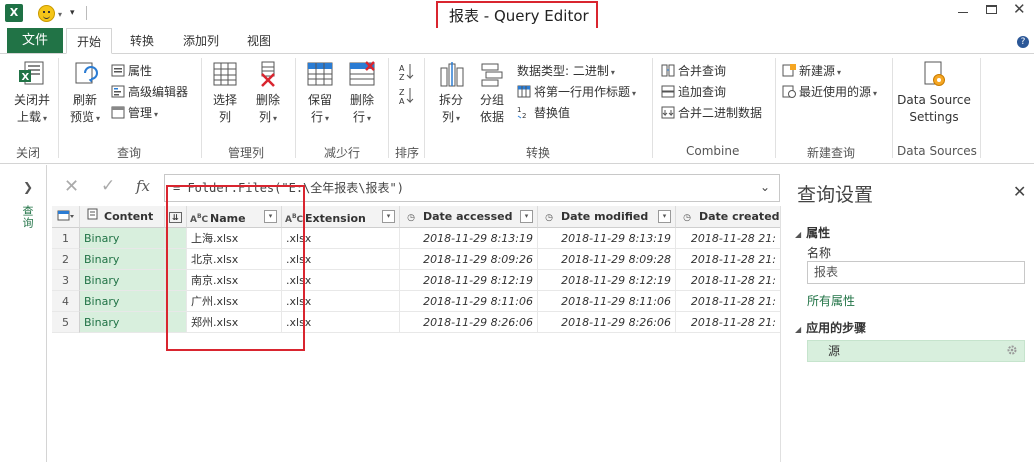 Image resolution: width=1034 pixels, height=462 pixels. Describe the element at coordinates (27, 217) in the screenshot. I see `queries-nav-label: 查询` at that location.